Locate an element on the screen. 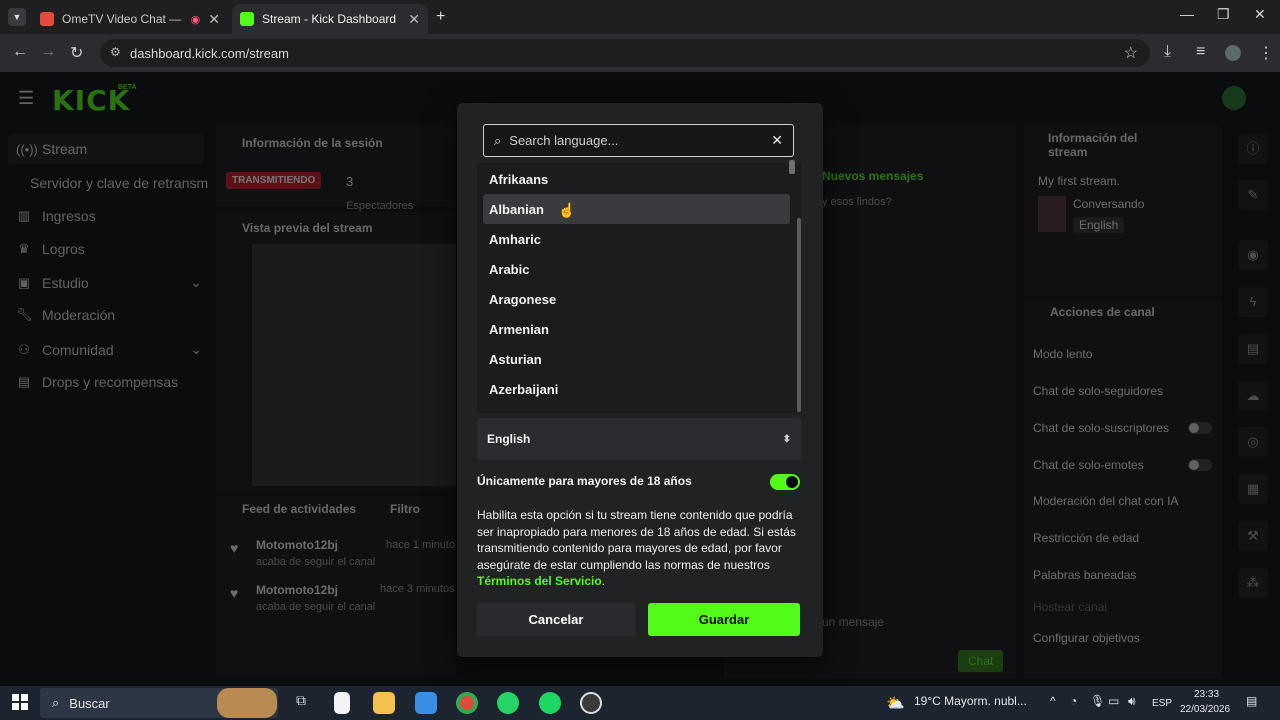 This screenshot has width=1280, height=720. nav-moderacion: 🔧︎ Moderación is located at coordinates (65, 315).